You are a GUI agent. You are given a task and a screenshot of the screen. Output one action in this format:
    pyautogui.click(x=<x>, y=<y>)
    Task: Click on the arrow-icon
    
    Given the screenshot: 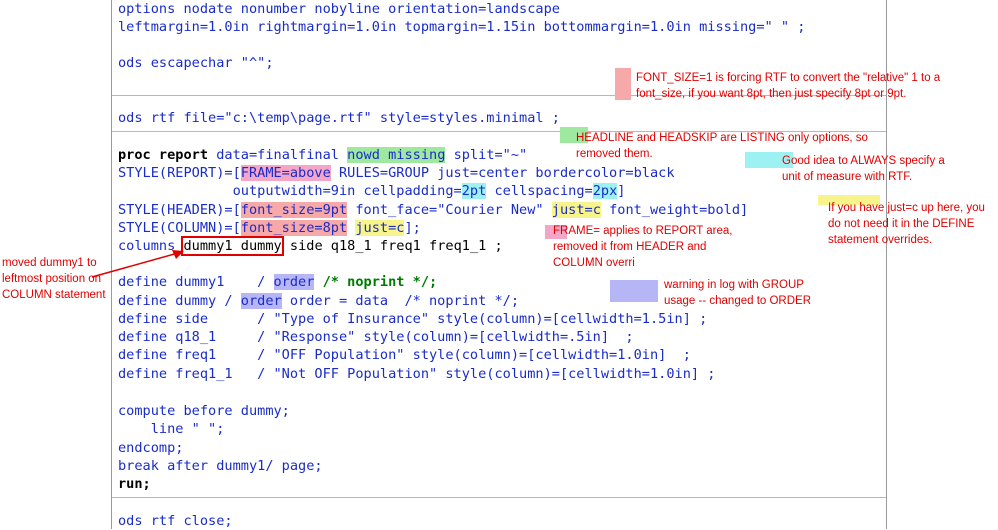 What is the action you would take?
    pyautogui.click(x=137, y=264)
    